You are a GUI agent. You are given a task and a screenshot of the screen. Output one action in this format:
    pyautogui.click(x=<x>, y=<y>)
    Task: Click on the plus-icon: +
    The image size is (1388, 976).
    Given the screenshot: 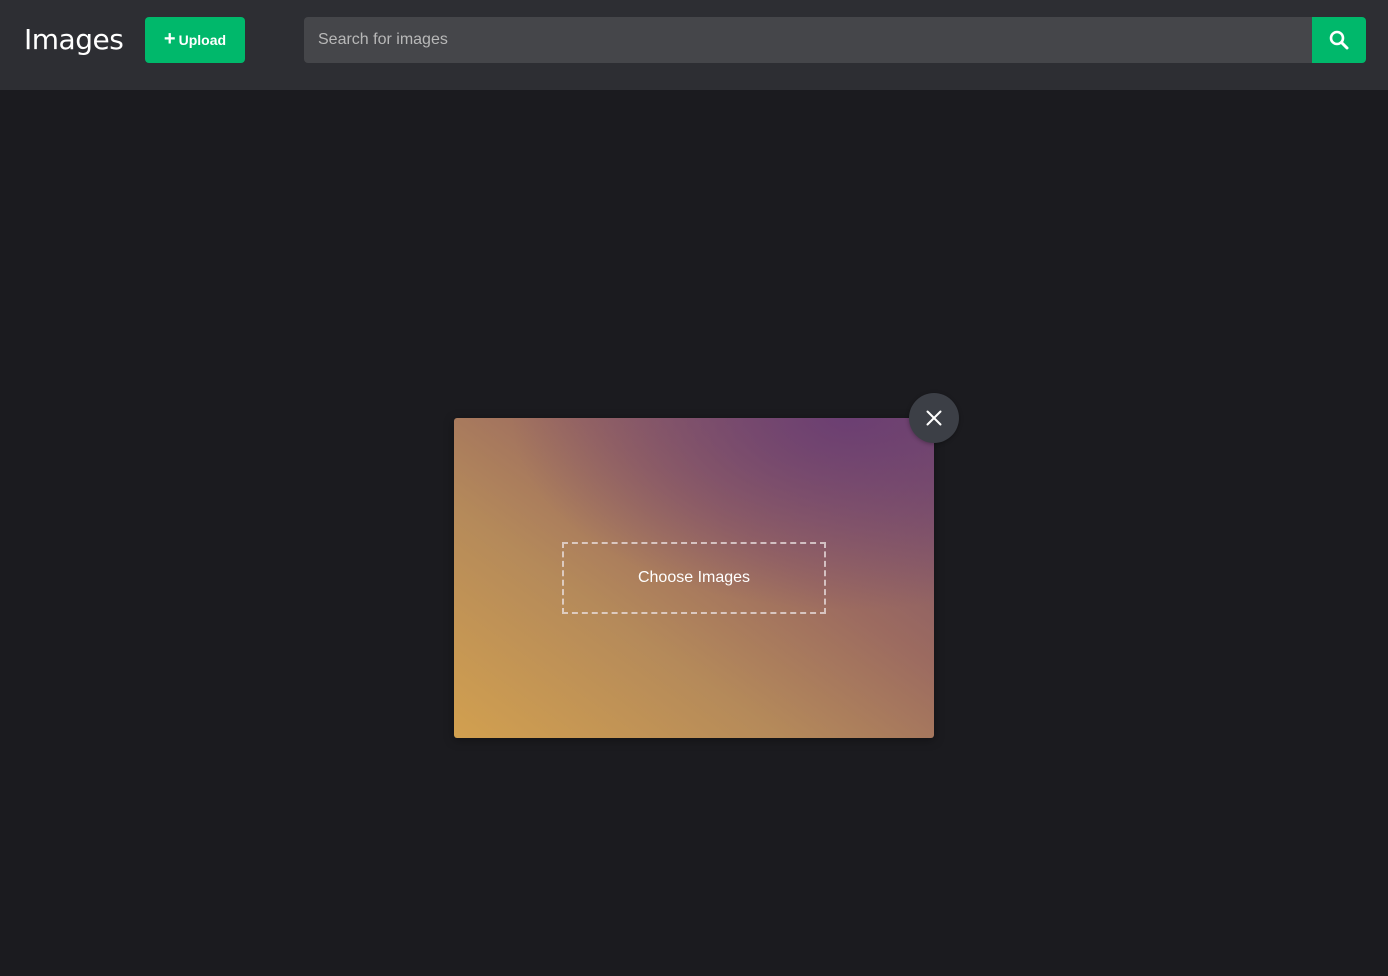 What is the action you would take?
    pyautogui.click(x=169, y=39)
    